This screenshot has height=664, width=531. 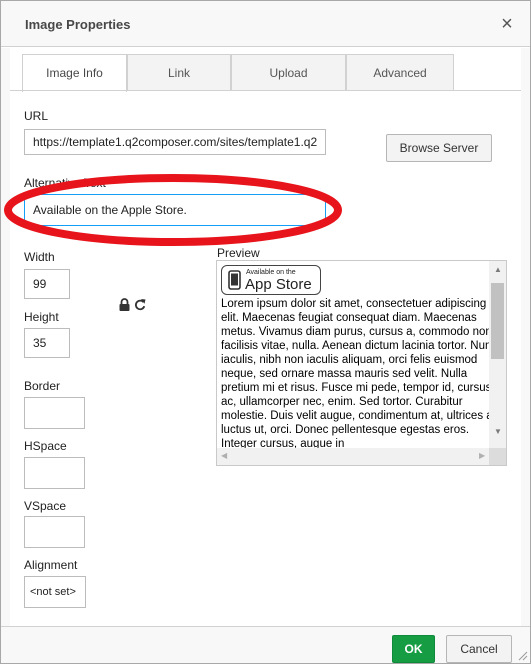 What do you see at coordinates (179, 72) in the screenshot?
I see `tab-link: Link` at bounding box center [179, 72].